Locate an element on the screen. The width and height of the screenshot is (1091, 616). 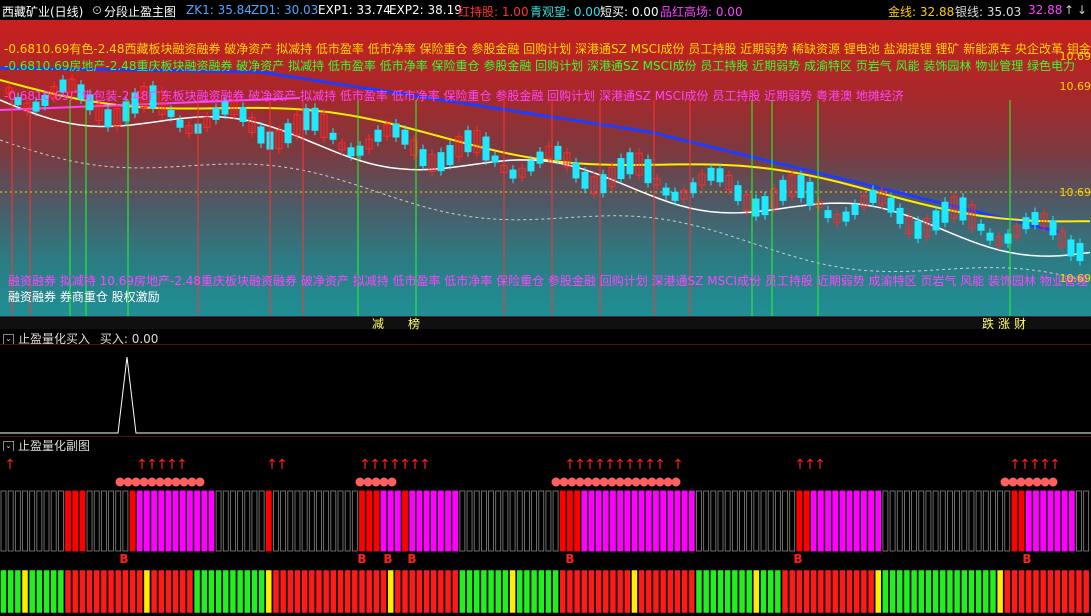
up-arrow-icon: ↑ is located at coordinates (1069, 10).